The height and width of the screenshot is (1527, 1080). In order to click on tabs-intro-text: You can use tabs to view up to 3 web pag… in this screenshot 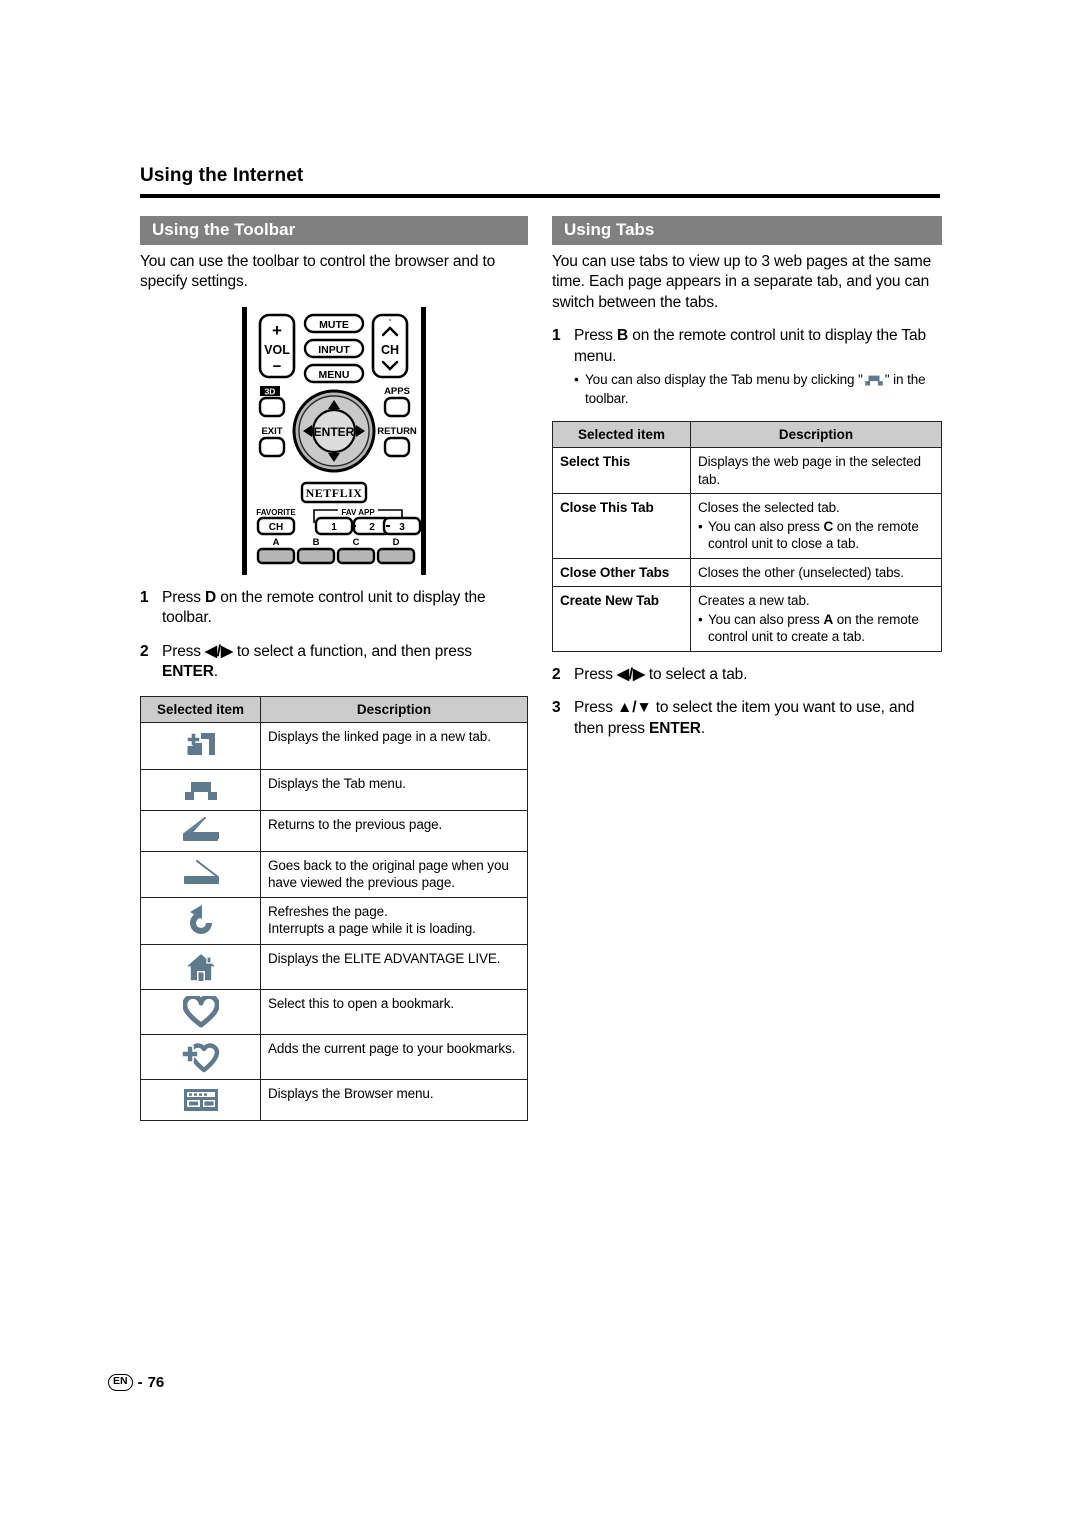, I will do `click(742, 281)`.